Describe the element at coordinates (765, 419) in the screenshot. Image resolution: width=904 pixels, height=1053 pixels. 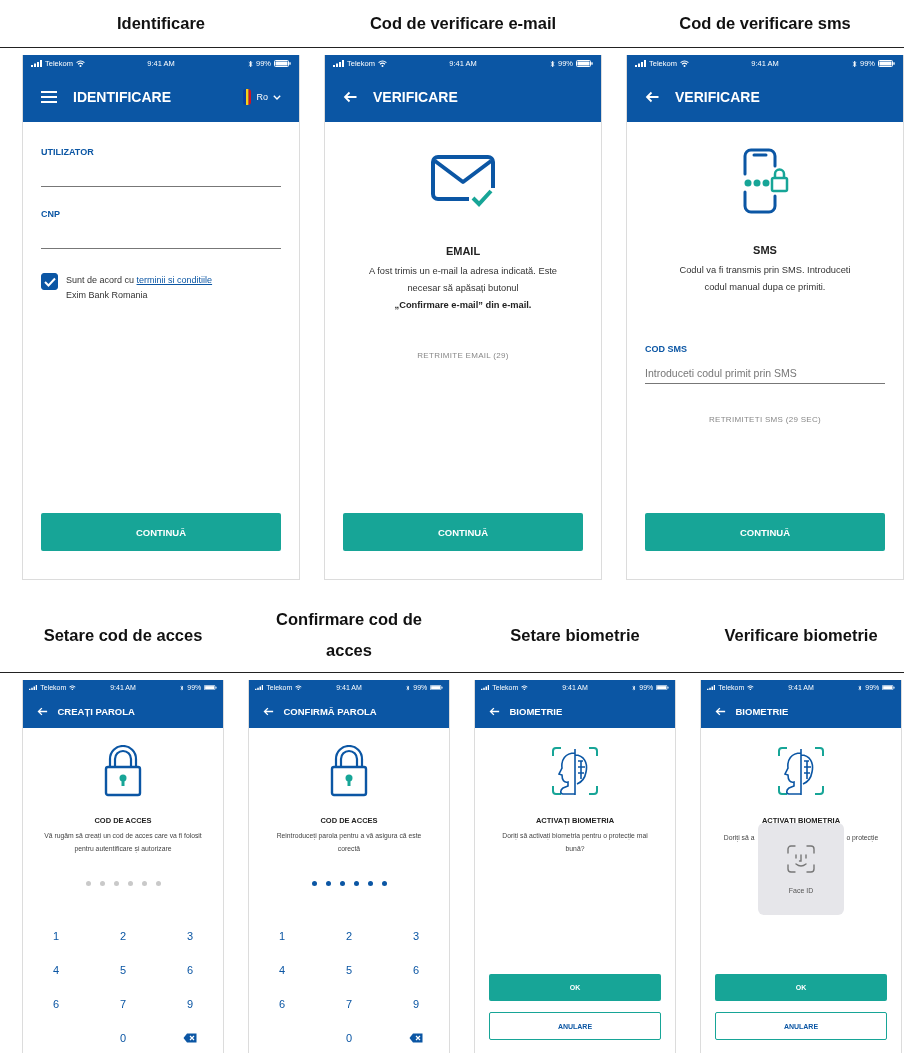
I see `resend-link: RETRIMITETI SMS (29 SEC)` at that location.